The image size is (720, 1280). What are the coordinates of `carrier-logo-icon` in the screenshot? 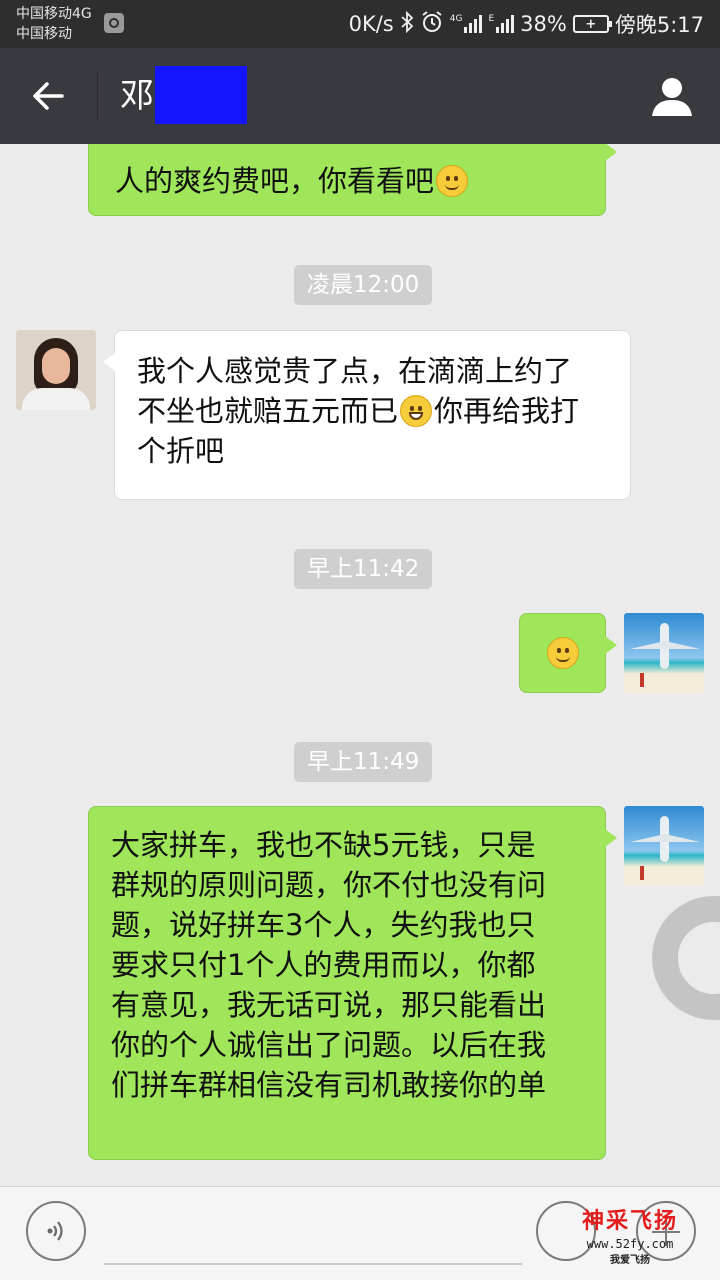 It's located at (114, 23).